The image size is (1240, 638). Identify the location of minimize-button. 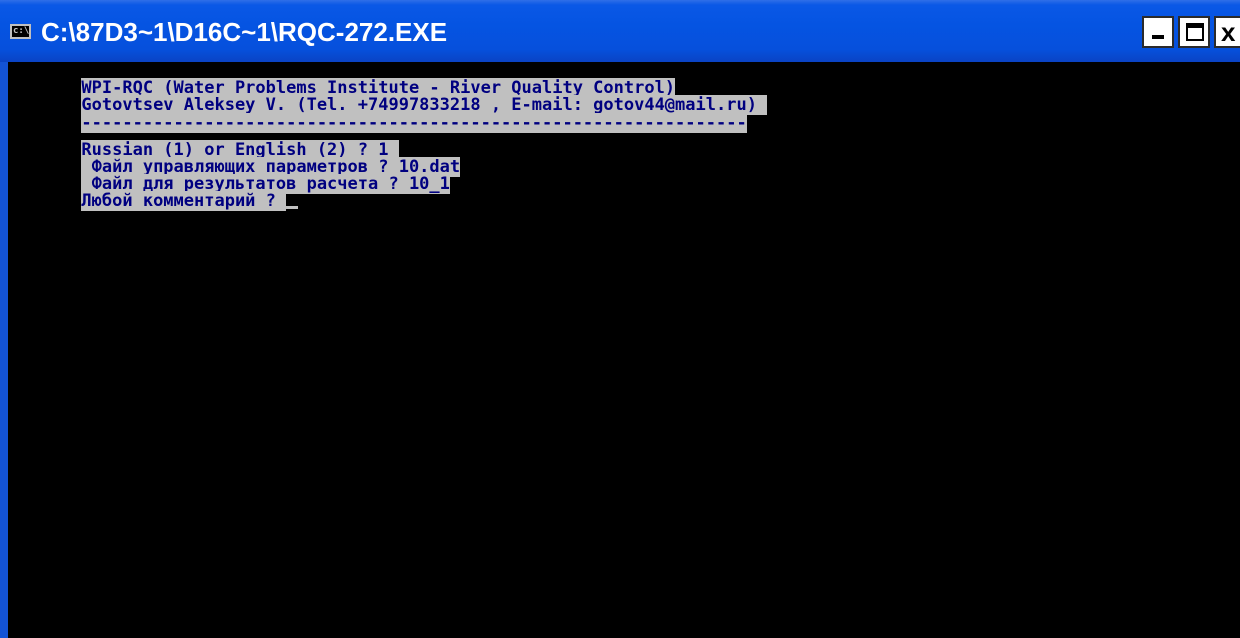
(1158, 32).